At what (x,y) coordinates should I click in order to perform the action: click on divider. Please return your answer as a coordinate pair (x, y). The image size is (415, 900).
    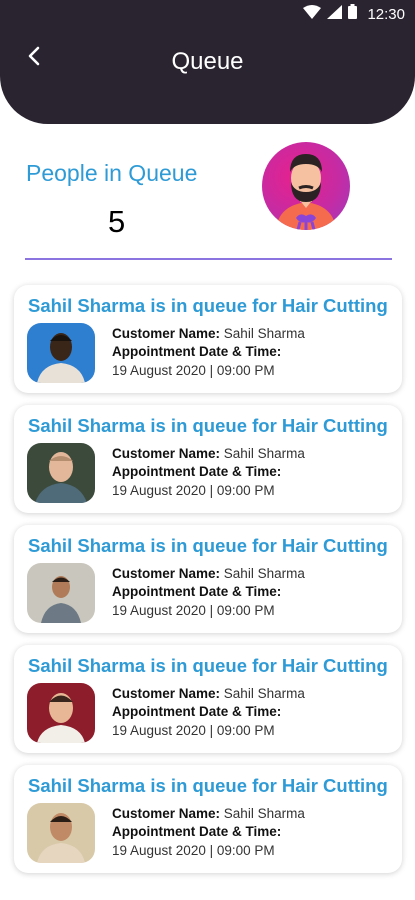
    Looking at the image, I should click on (208, 259).